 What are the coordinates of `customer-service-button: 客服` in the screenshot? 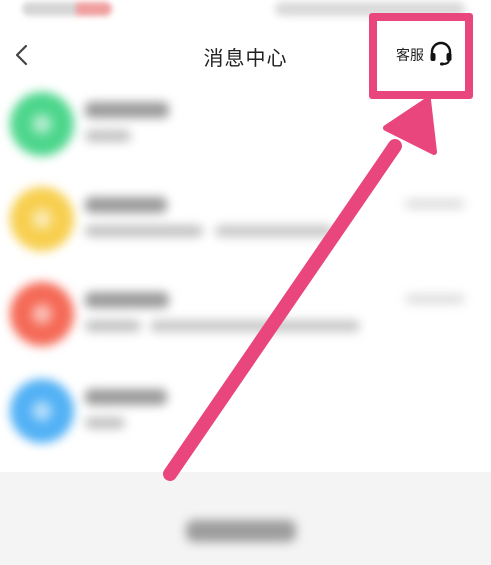 It's located at (425, 55).